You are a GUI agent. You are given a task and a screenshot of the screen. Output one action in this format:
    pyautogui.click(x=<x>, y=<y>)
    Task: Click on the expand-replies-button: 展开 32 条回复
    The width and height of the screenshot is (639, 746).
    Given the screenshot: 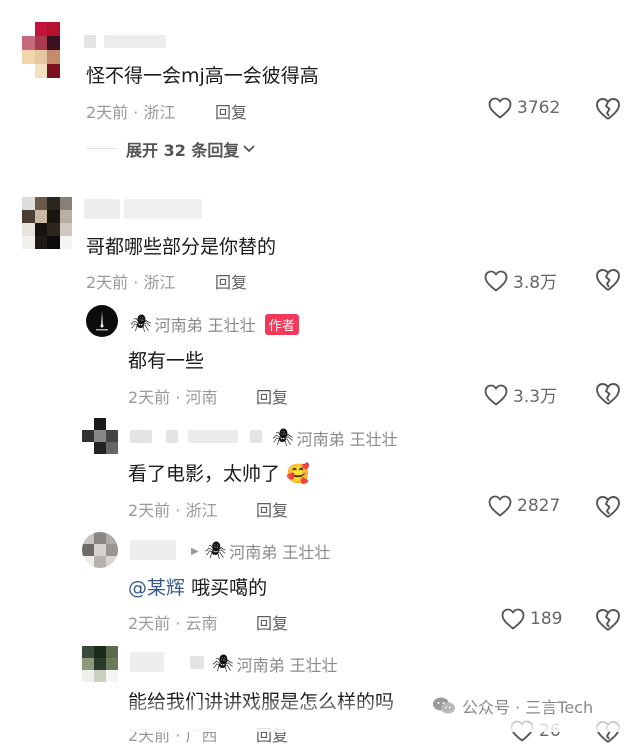 What is the action you would take?
    pyautogui.click(x=191, y=149)
    